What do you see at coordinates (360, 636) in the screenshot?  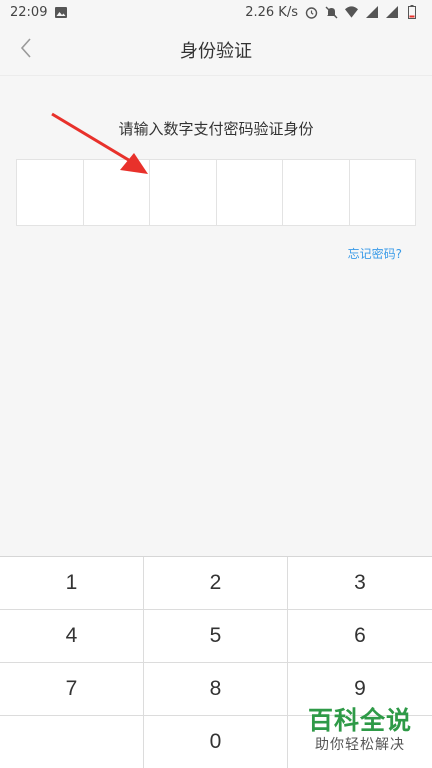 I see `key-6: 6` at bounding box center [360, 636].